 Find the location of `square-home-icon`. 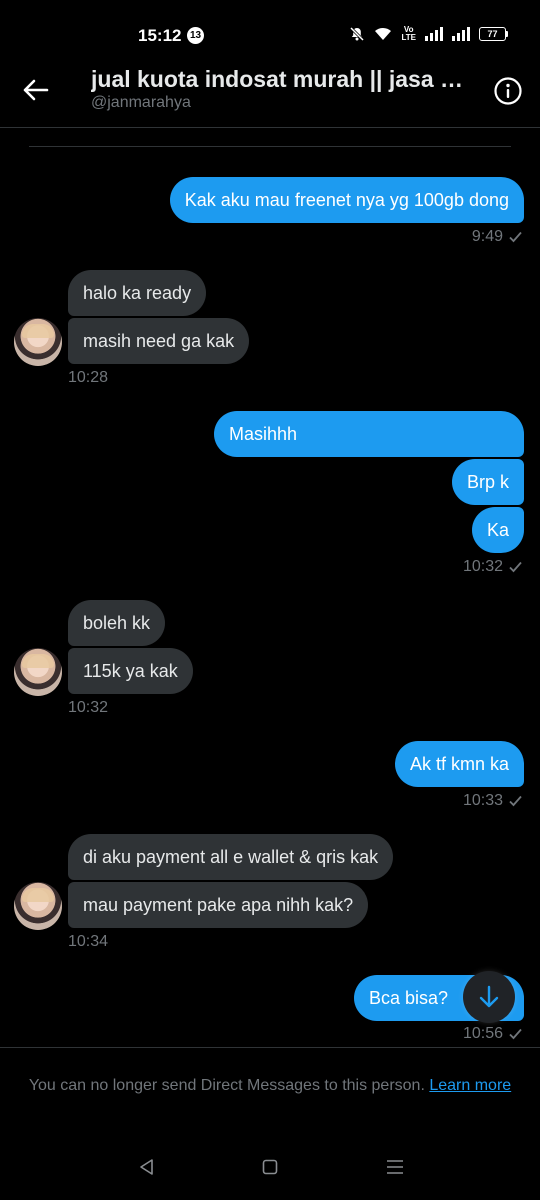

square-home-icon is located at coordinates (270, 1167).